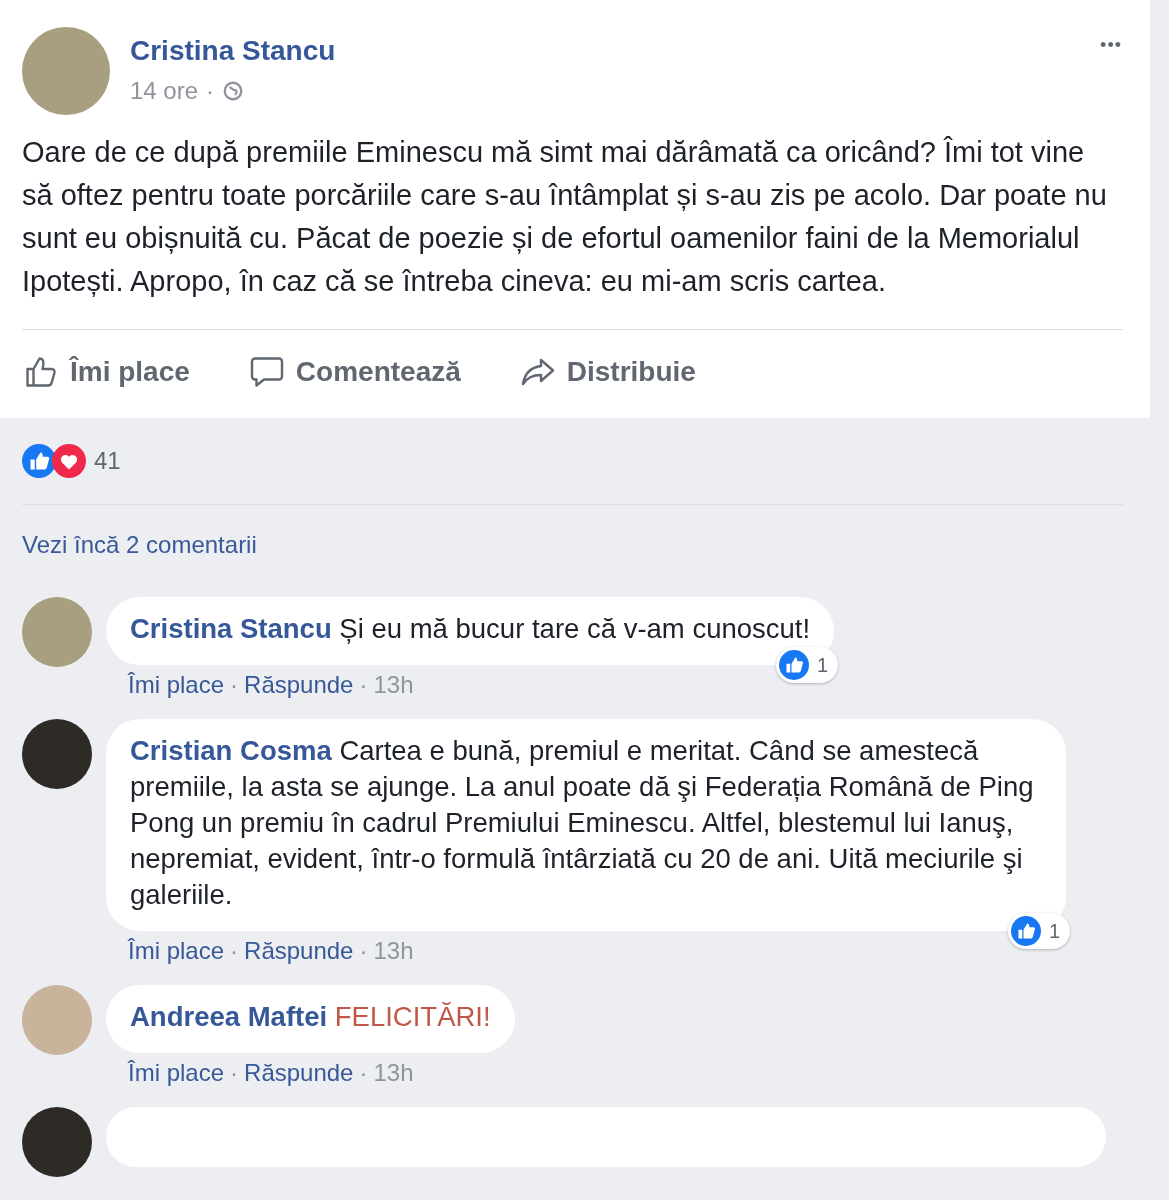  What do you see at coordinates (229, 1016) in the screenshot?
I see `commenter-name: Andreea Maftei` at bounding box center [229, 1016].